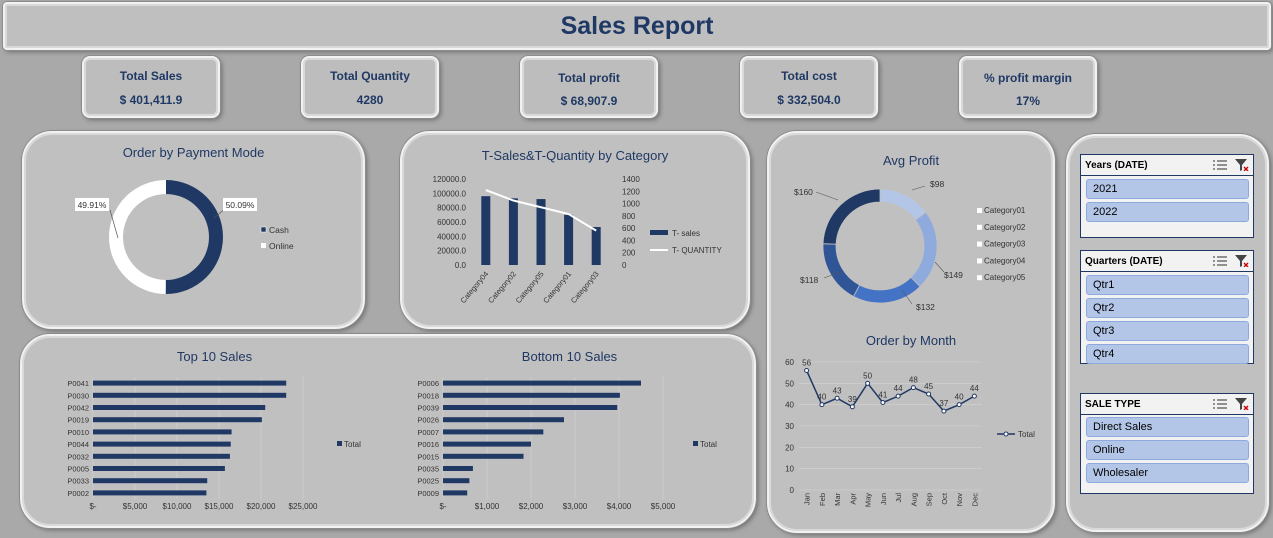 The width and height of the screenshot is (1273, 538). I want to click on slicer-item-qtr2: Qtr2, so click(1167, 308).